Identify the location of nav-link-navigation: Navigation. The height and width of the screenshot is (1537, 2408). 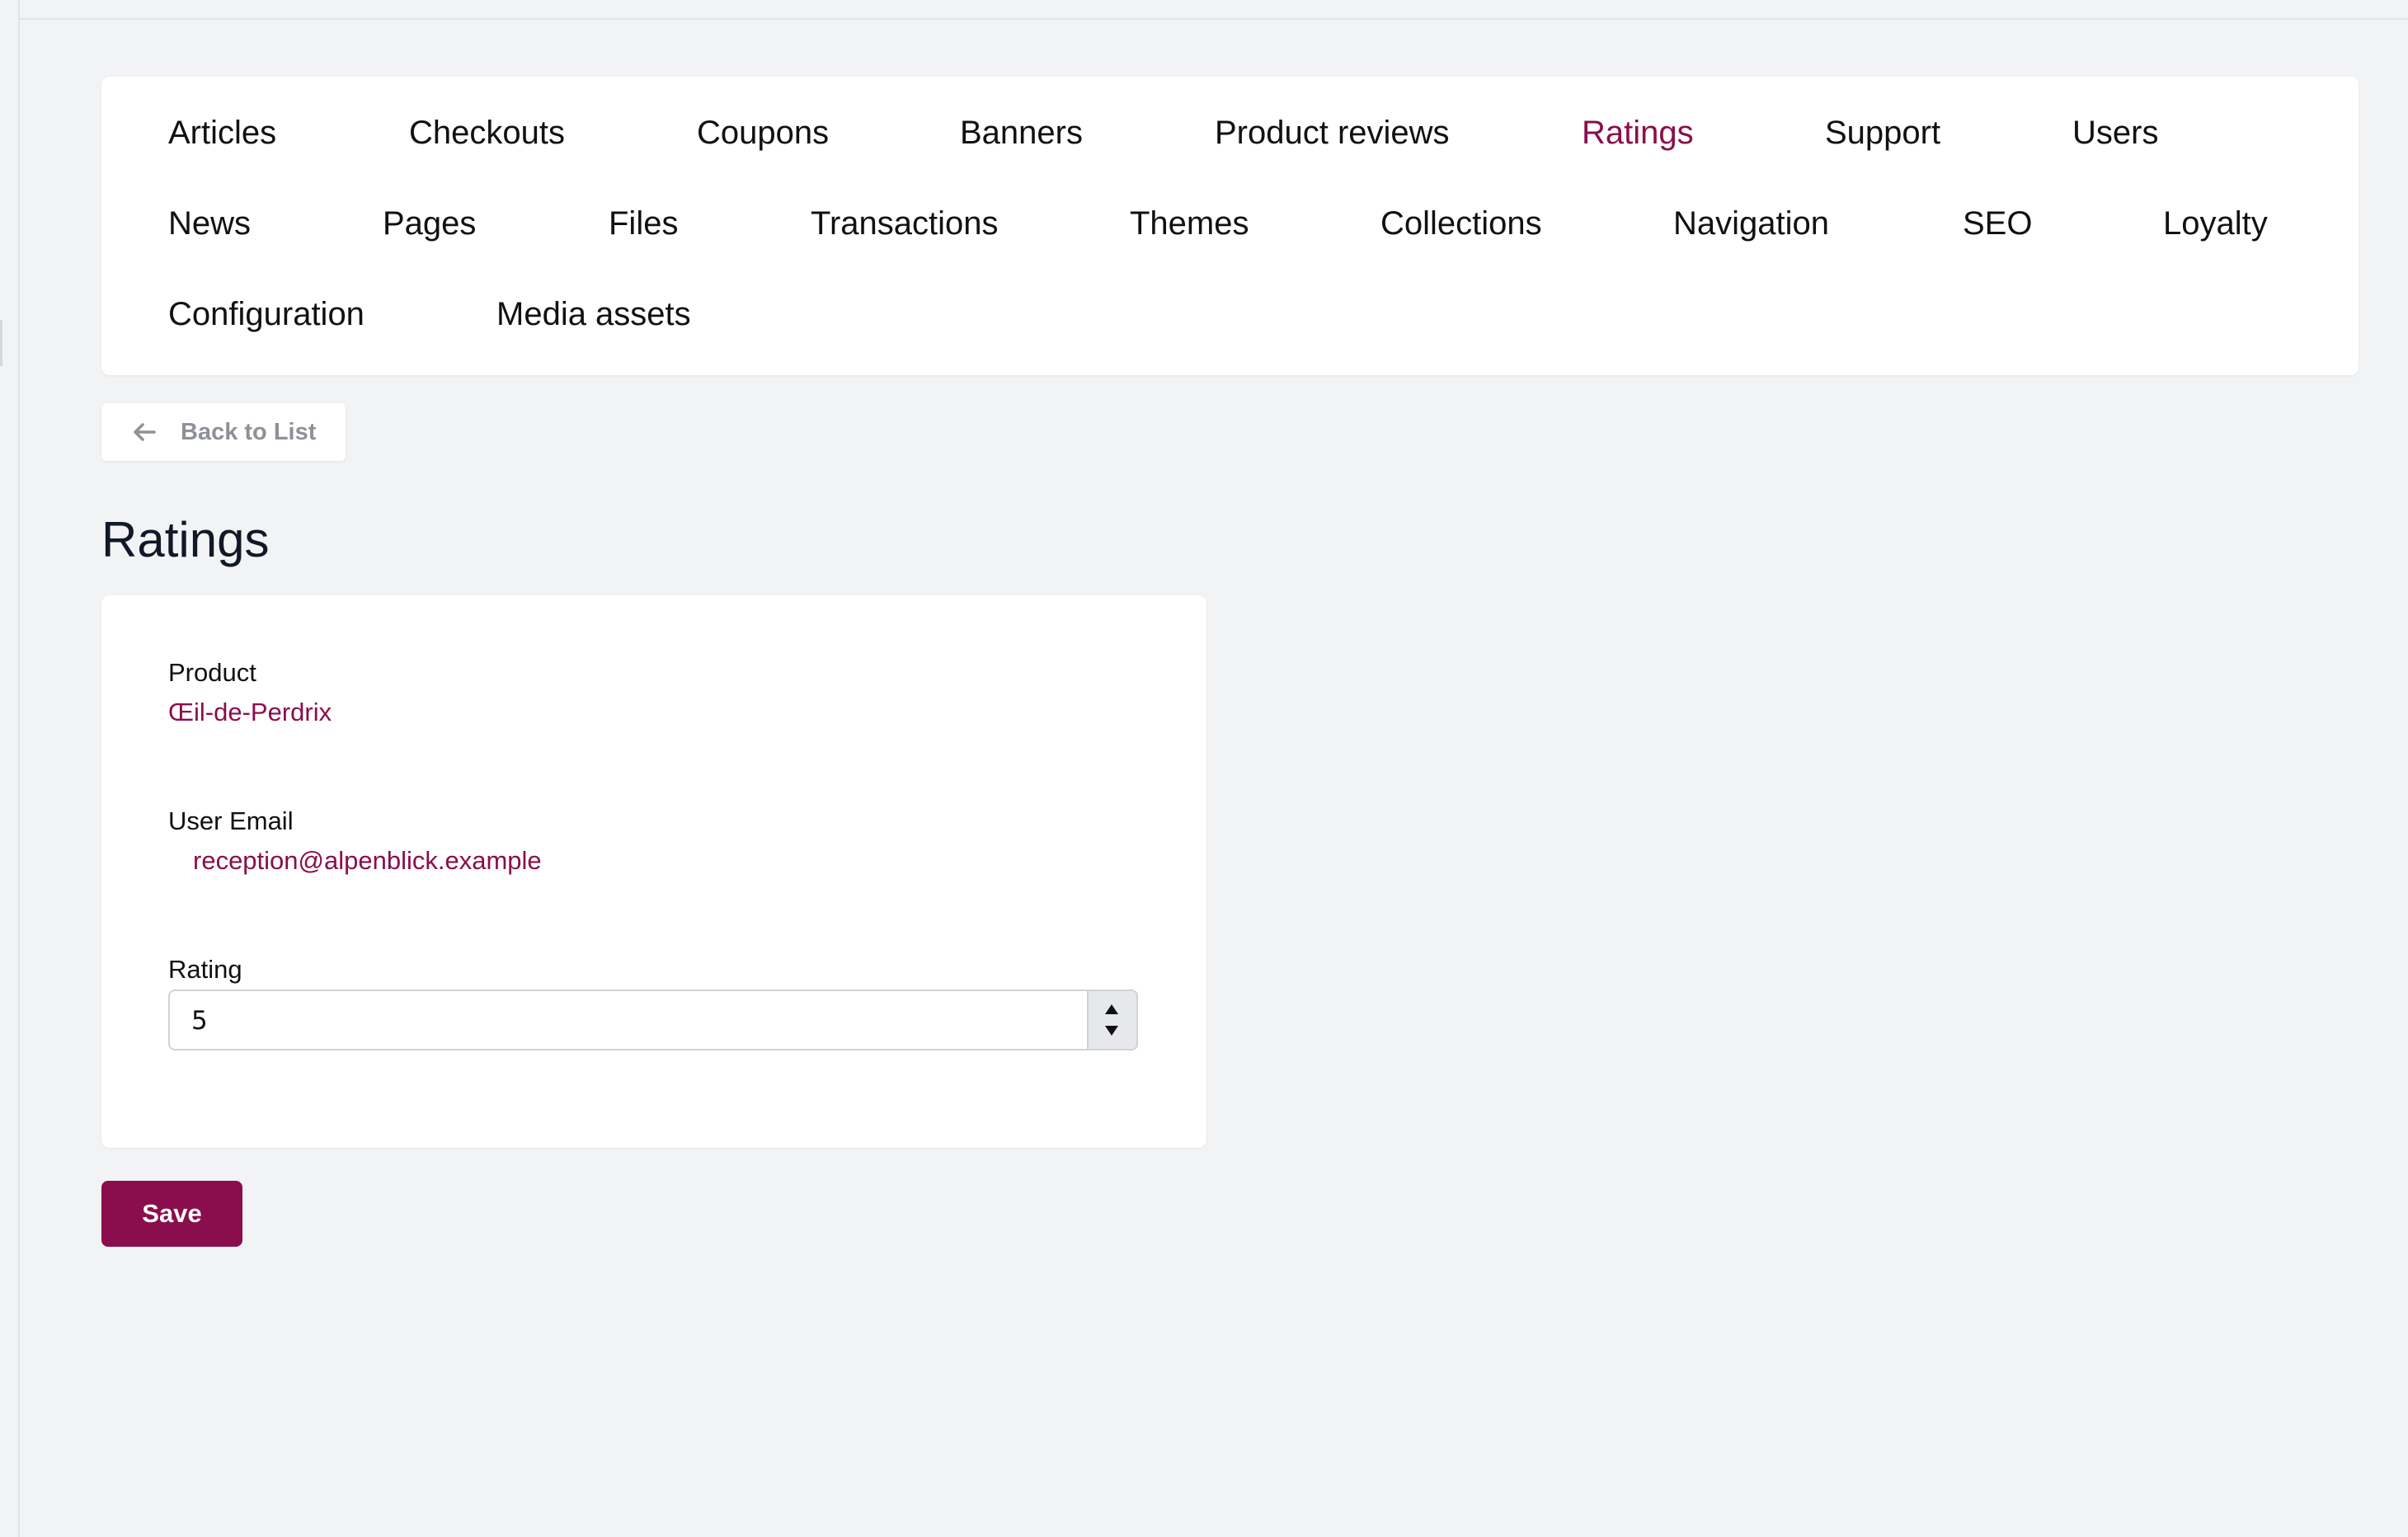
(1751, 224).